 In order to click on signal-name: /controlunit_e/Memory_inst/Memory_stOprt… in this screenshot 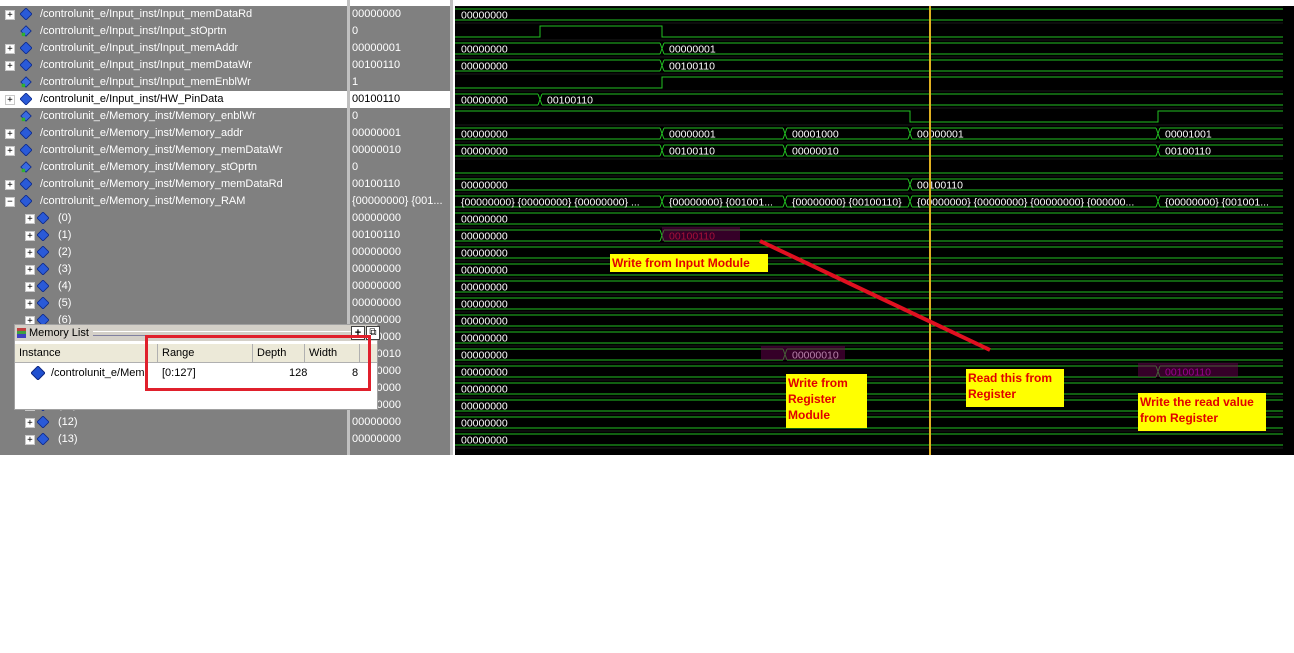, I will do `click(149, 167)`.